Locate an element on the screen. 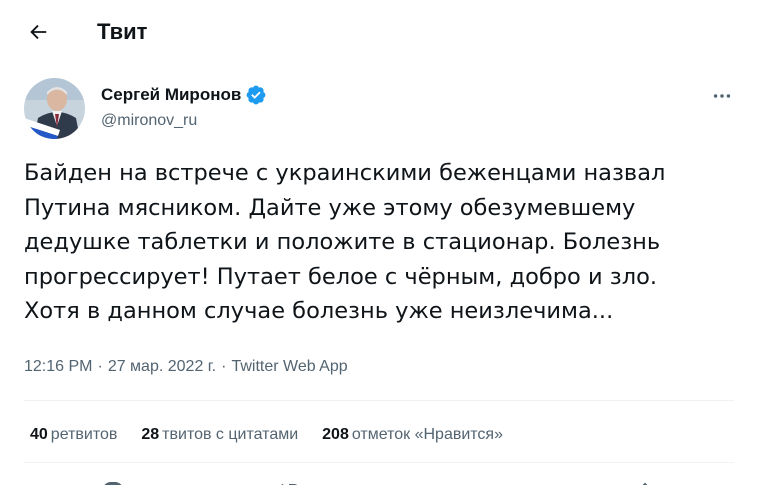  avatar-image is located at coordinates (54, 108).